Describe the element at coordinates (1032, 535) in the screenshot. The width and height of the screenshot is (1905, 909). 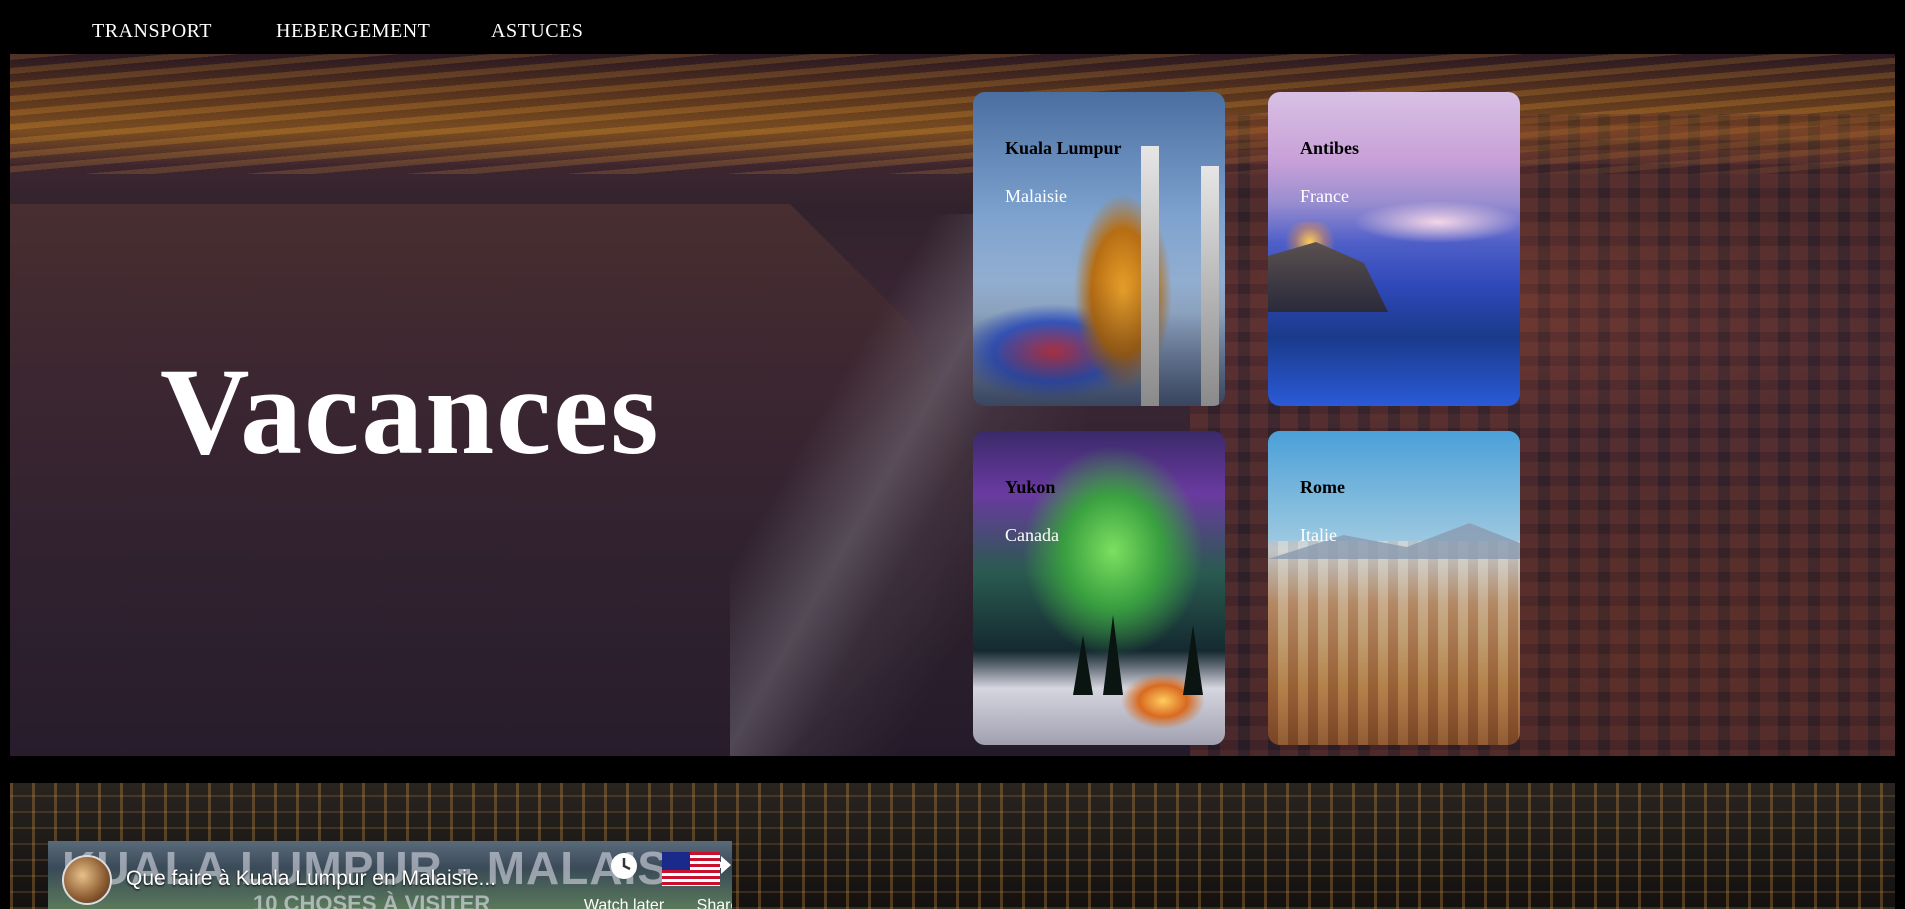
I see `destination-country: Canada` at that location.